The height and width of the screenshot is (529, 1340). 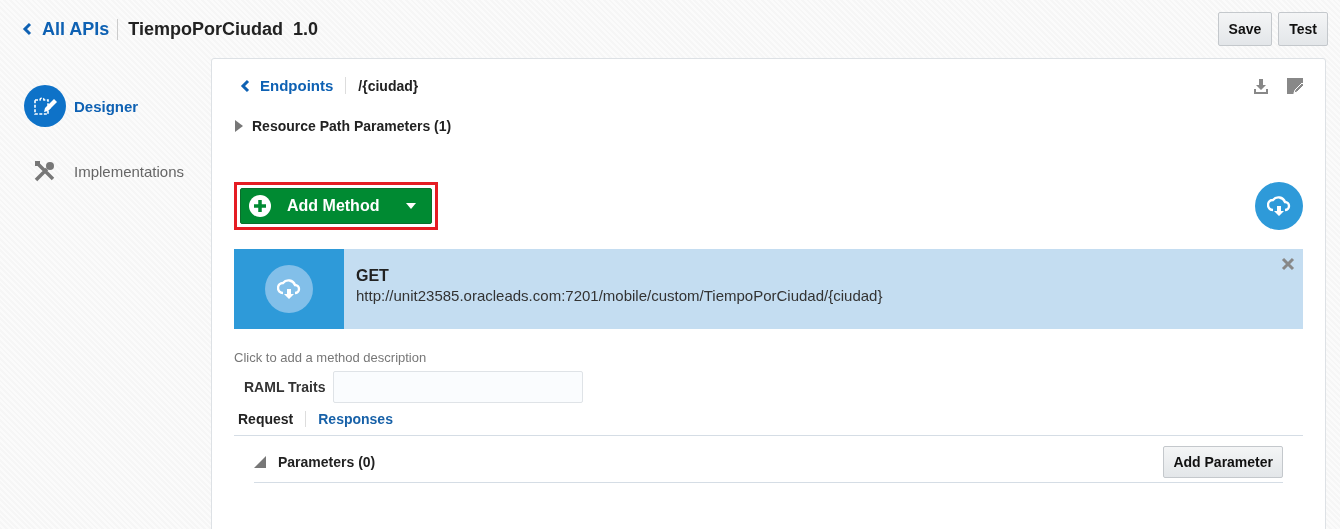 I want to click on back-link: All APIs, so click(x=70, y=29).